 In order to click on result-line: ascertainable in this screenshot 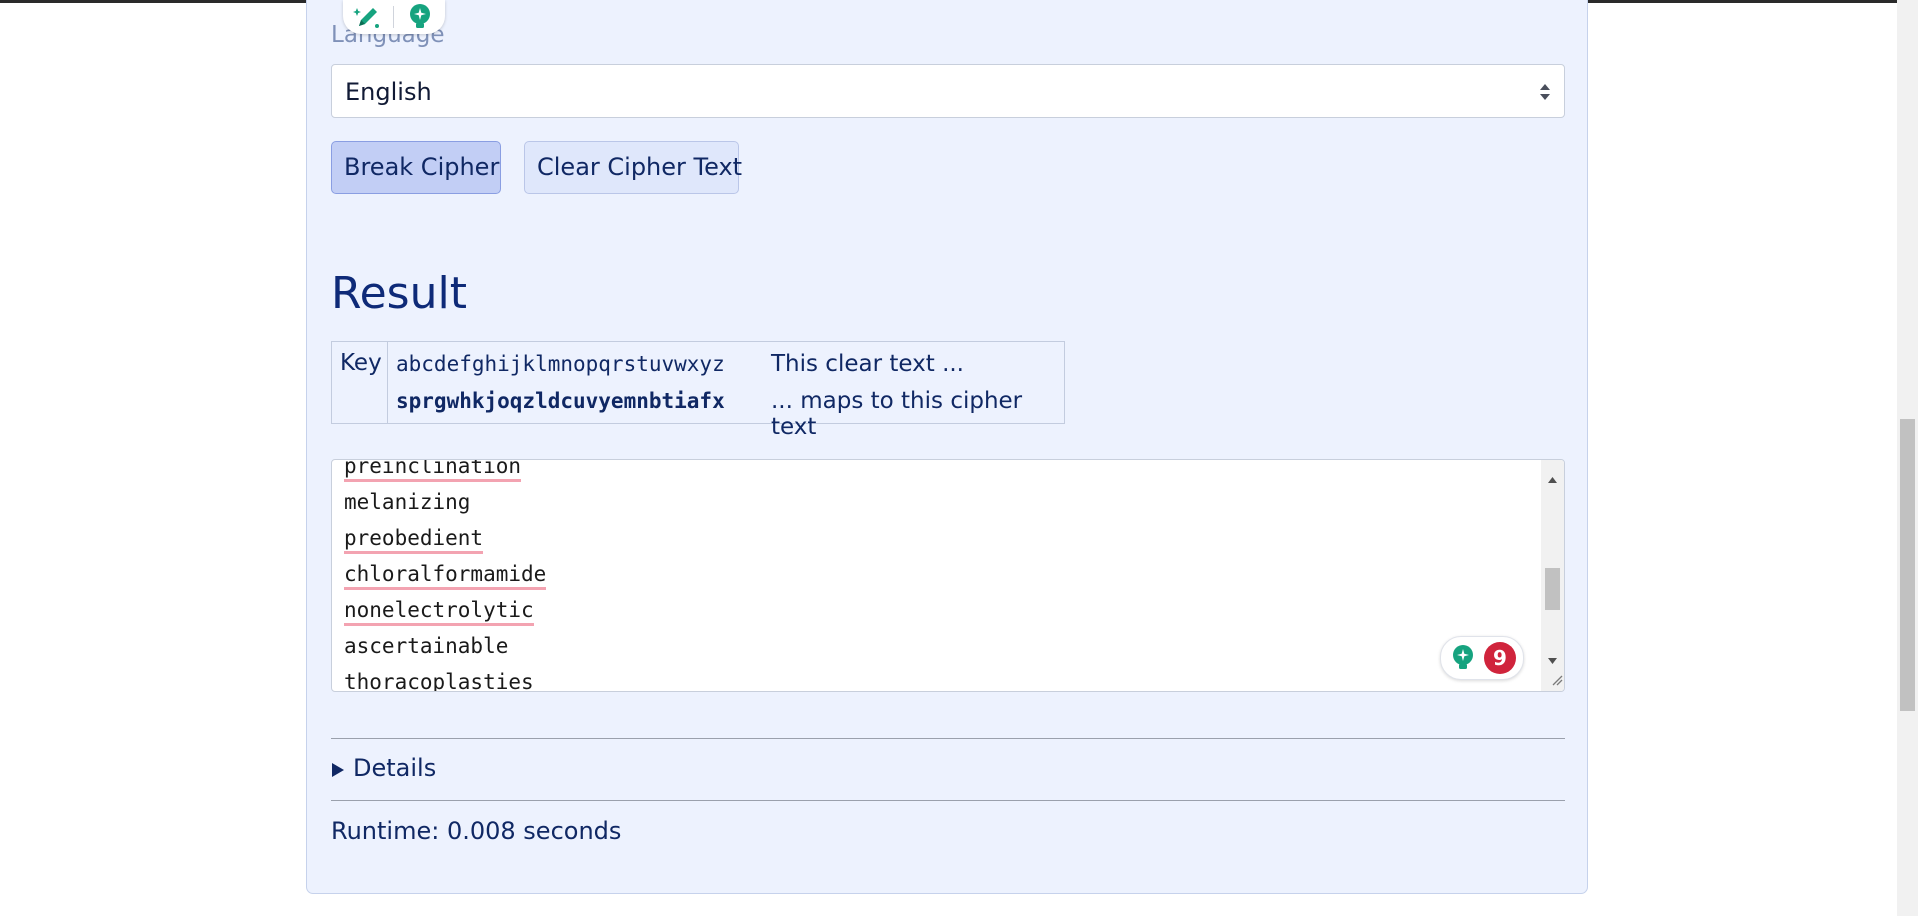, I will do `click(445, 646)`.